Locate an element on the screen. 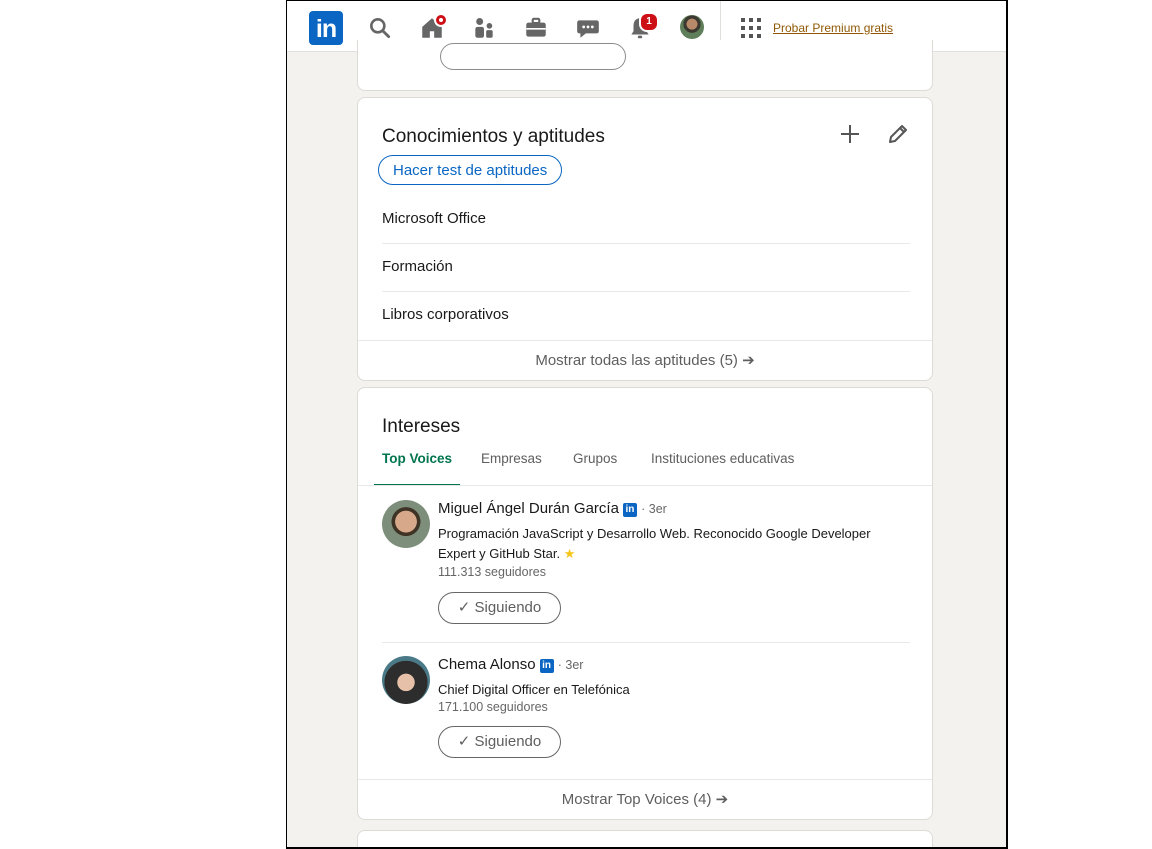 The image size is (1152, 849). show-all-skills-link: Mostrar todas las aptitudes (5) ➔ is located at coordinates (645, 360).